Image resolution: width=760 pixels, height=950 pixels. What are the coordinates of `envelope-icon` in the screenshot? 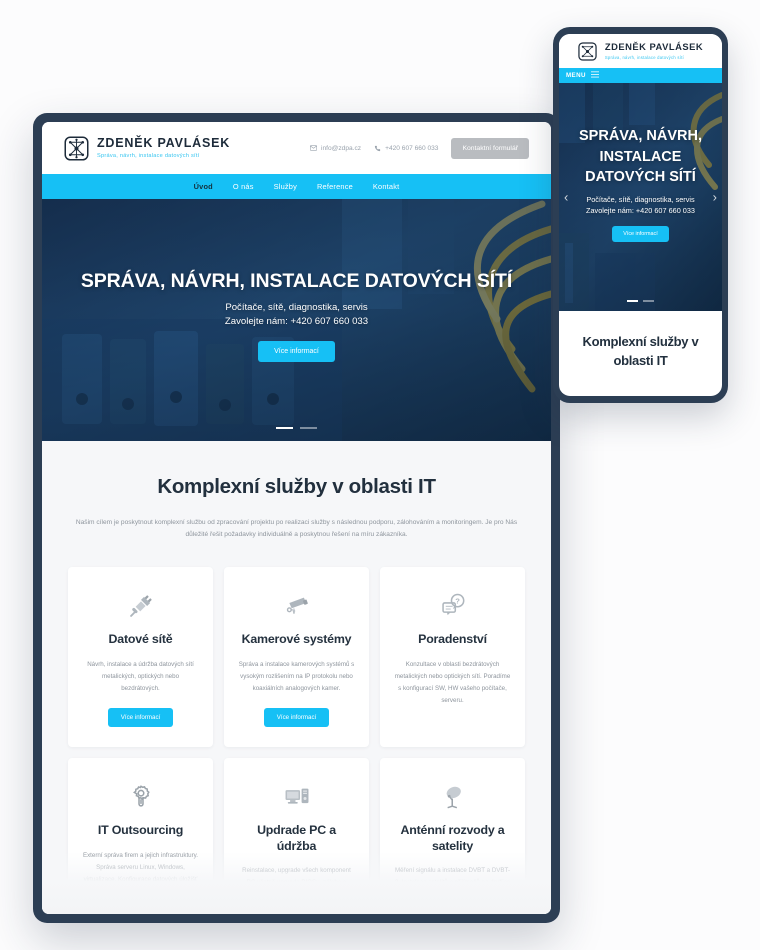 It's located at (314, 148).